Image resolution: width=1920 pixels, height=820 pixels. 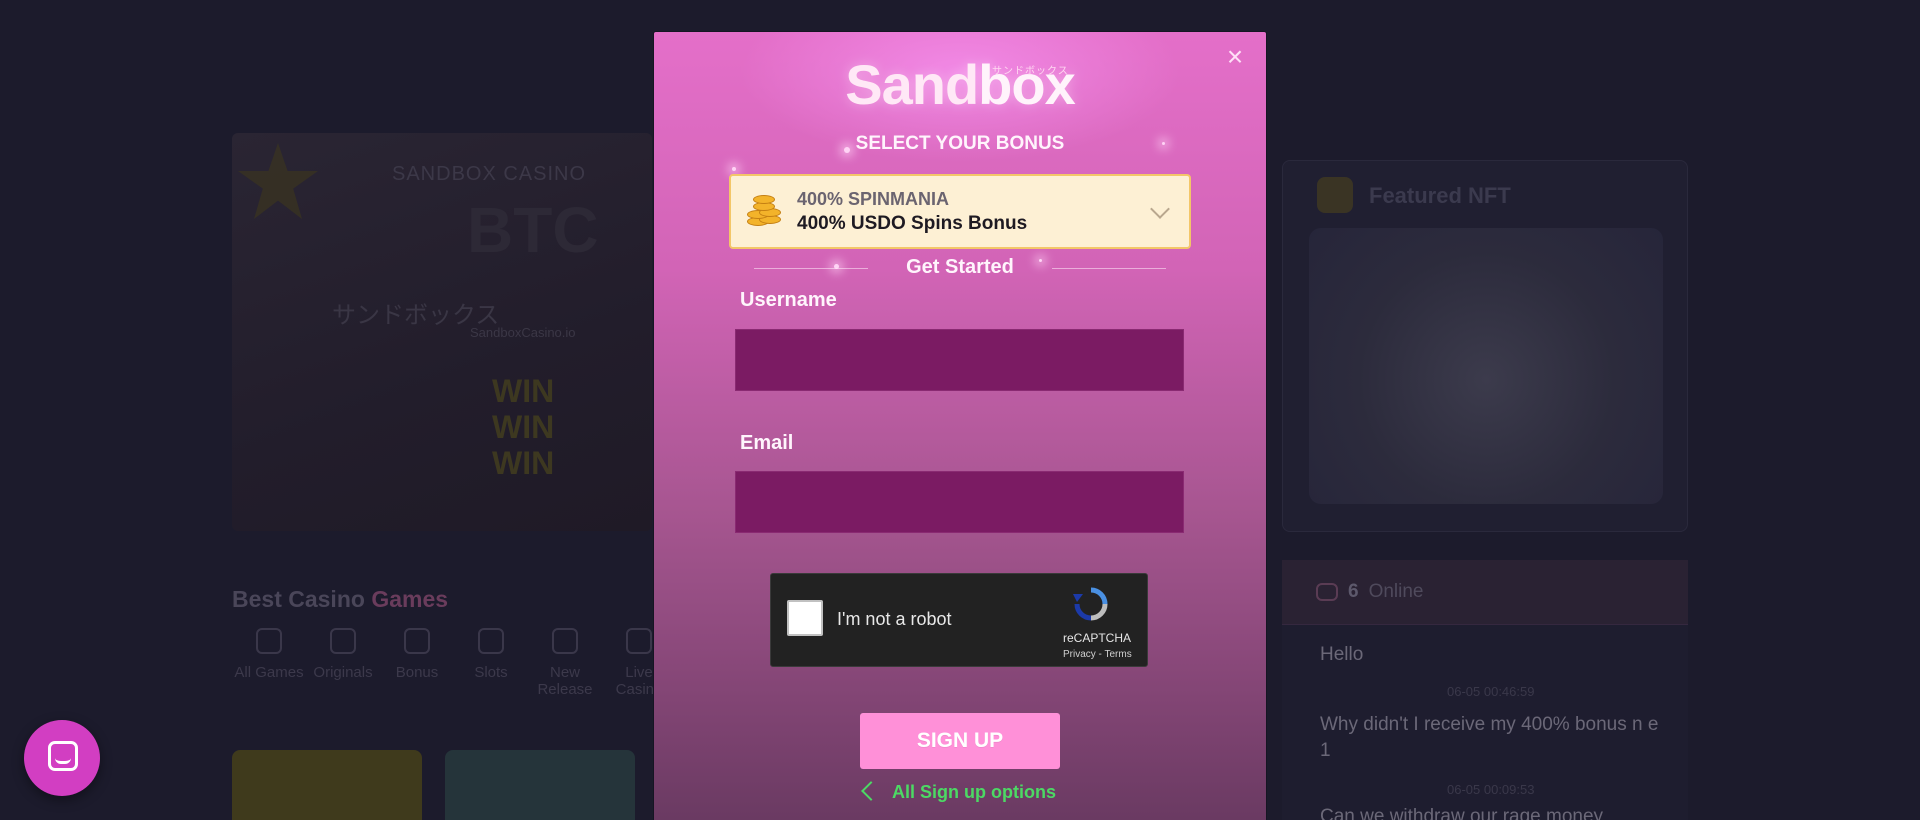 What do you see at coordinates (960, 211) in the screenshot?
I see `bonus-dropdown: 400% SPINMANIA 400% USDO Spins Bonus` at bounding box center [960, 211].